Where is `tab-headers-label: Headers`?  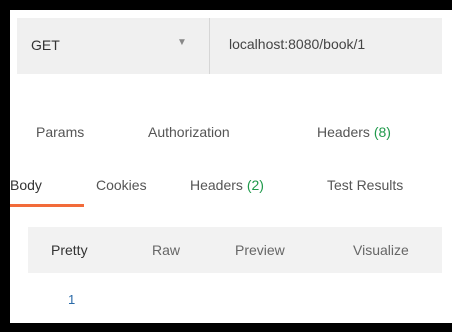 tab-headers-label: Headers is located at coordinates (343, 132).